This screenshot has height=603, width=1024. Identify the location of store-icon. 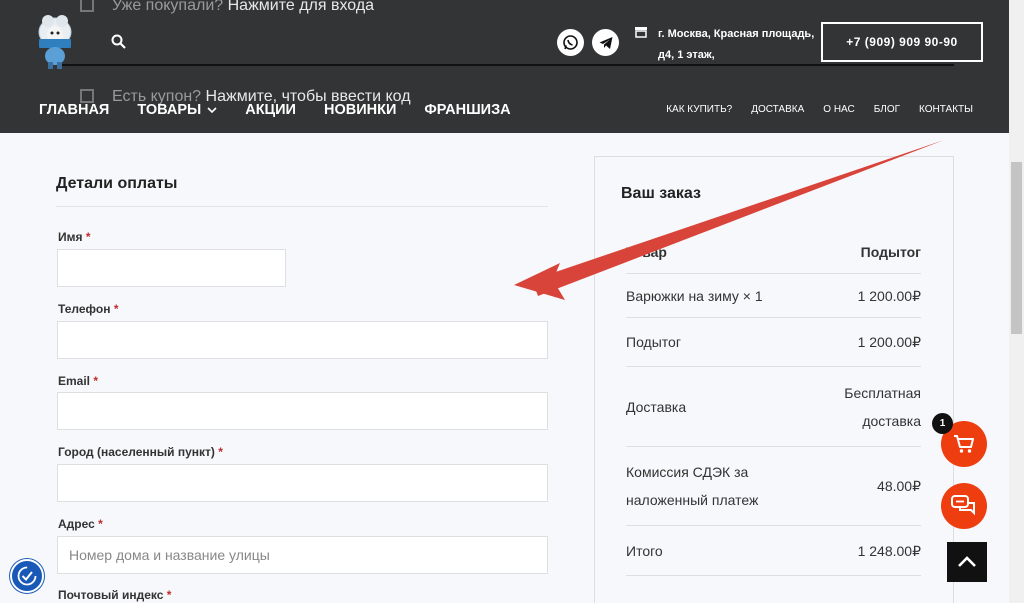
(641, 32).